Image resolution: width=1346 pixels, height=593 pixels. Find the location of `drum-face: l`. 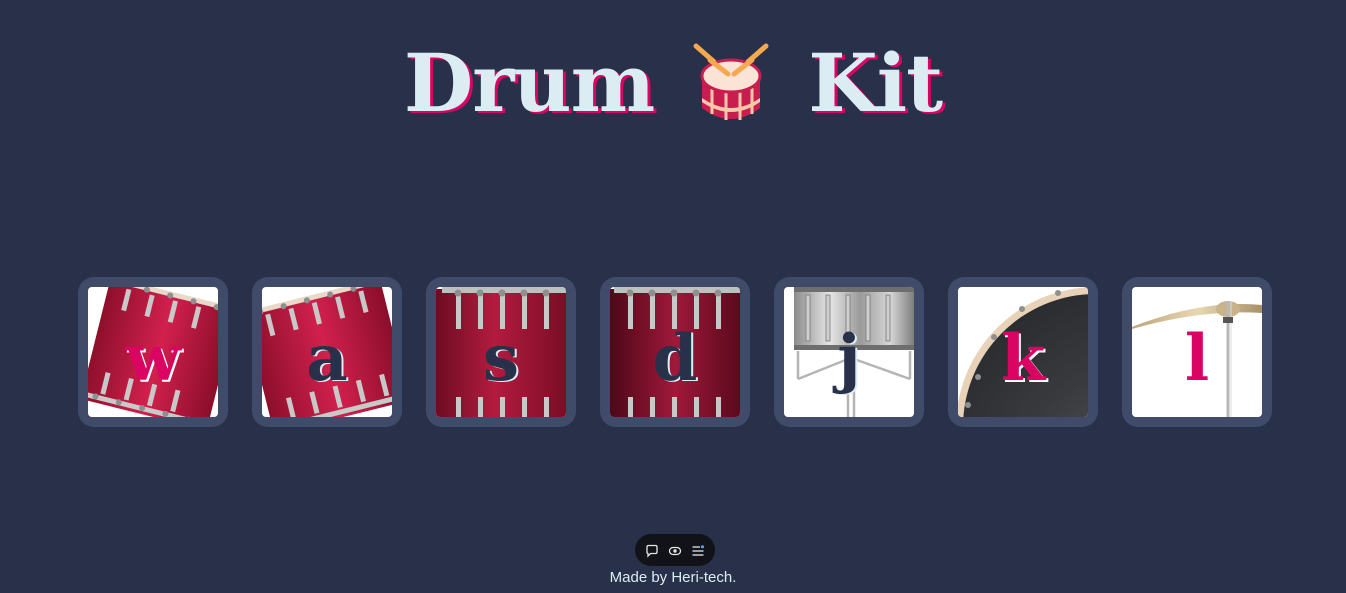

drum-face: l is located at coordinates (1197, 352).